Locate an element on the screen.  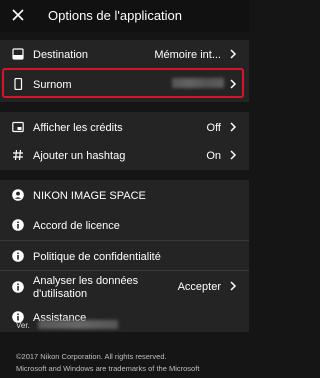
storage-icon is located at coordinates (18, 54).